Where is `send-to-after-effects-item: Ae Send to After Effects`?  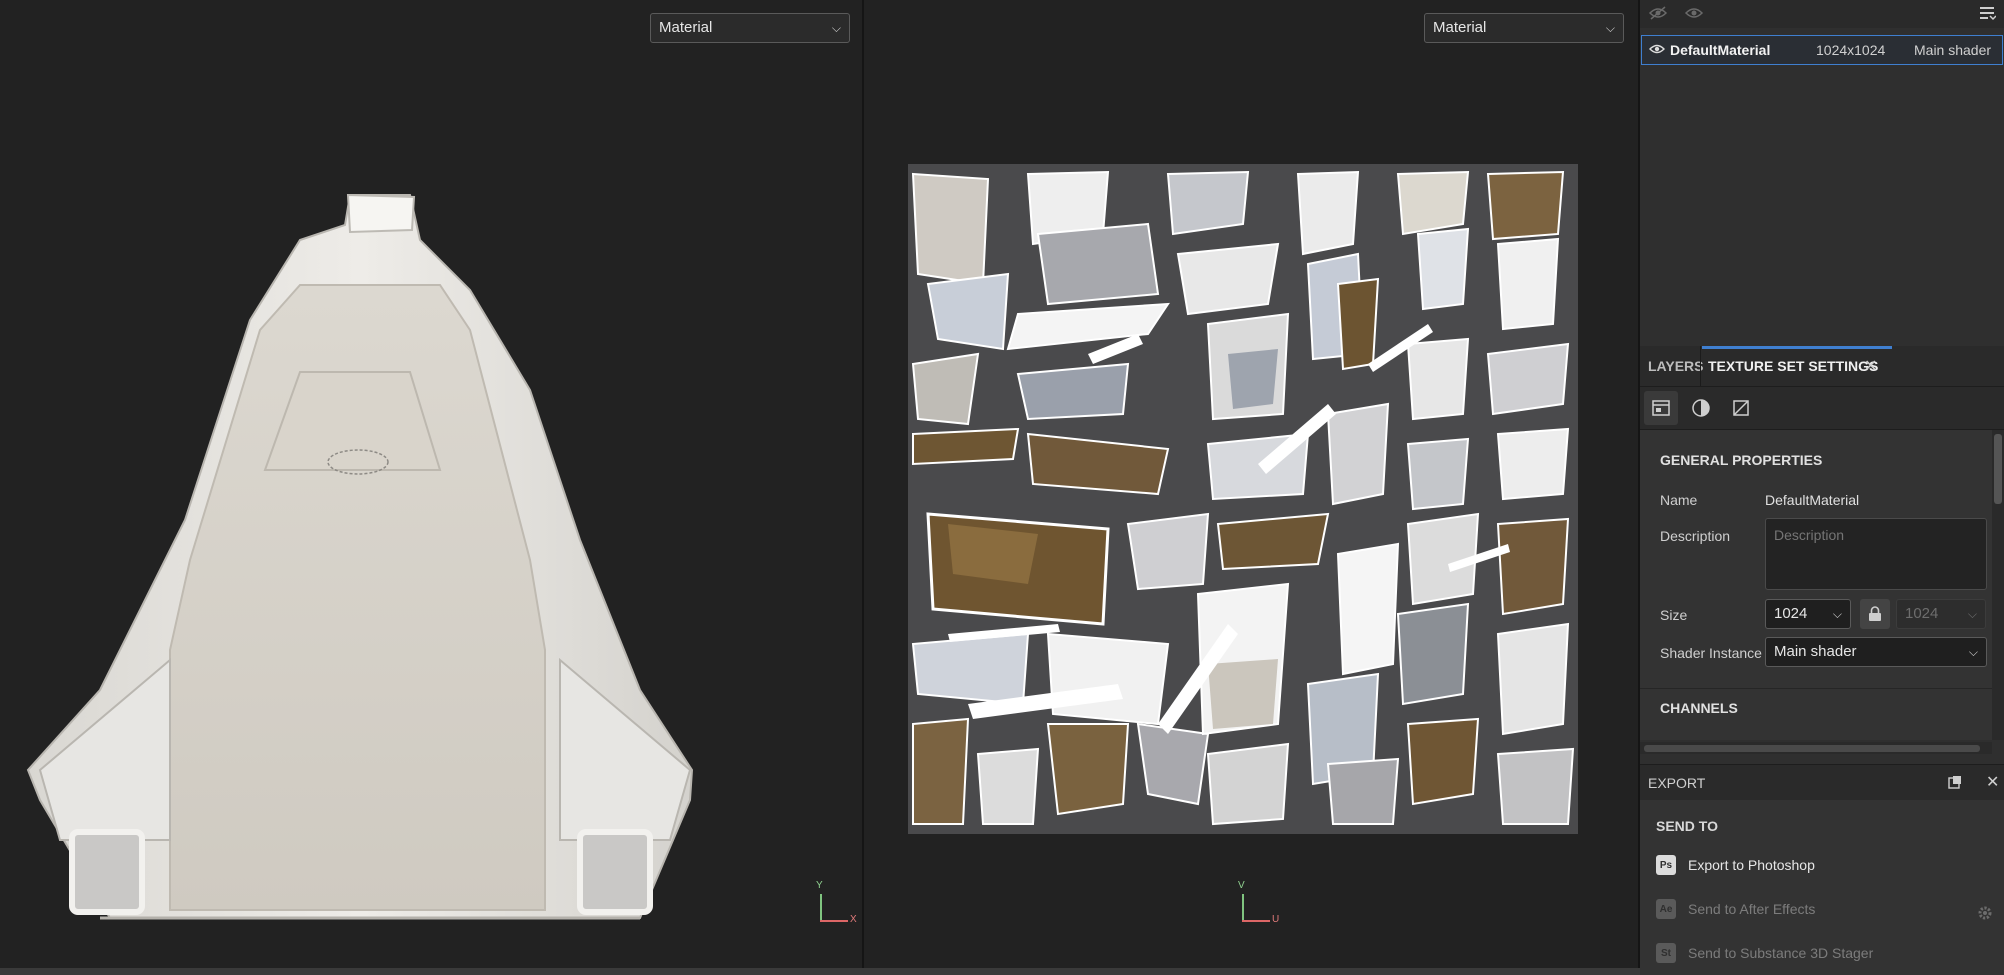 send-to-after-effects-item: Ae Send to After Effects is located at coordinates (1819, 909).